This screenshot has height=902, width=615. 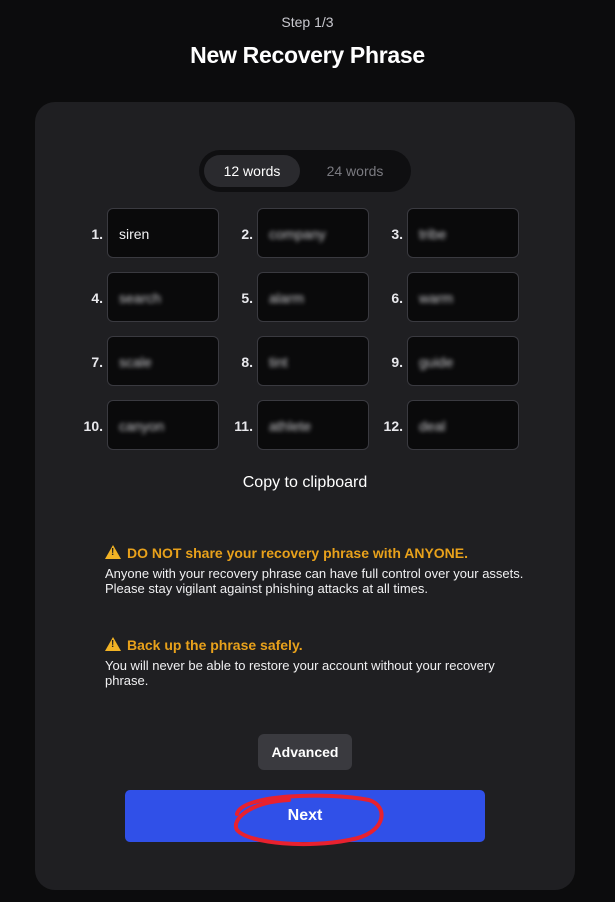 What do you see at coordinates (397, 298) in the screenshot?
I see `word-number: 6.` at bounding box center [397, 298].